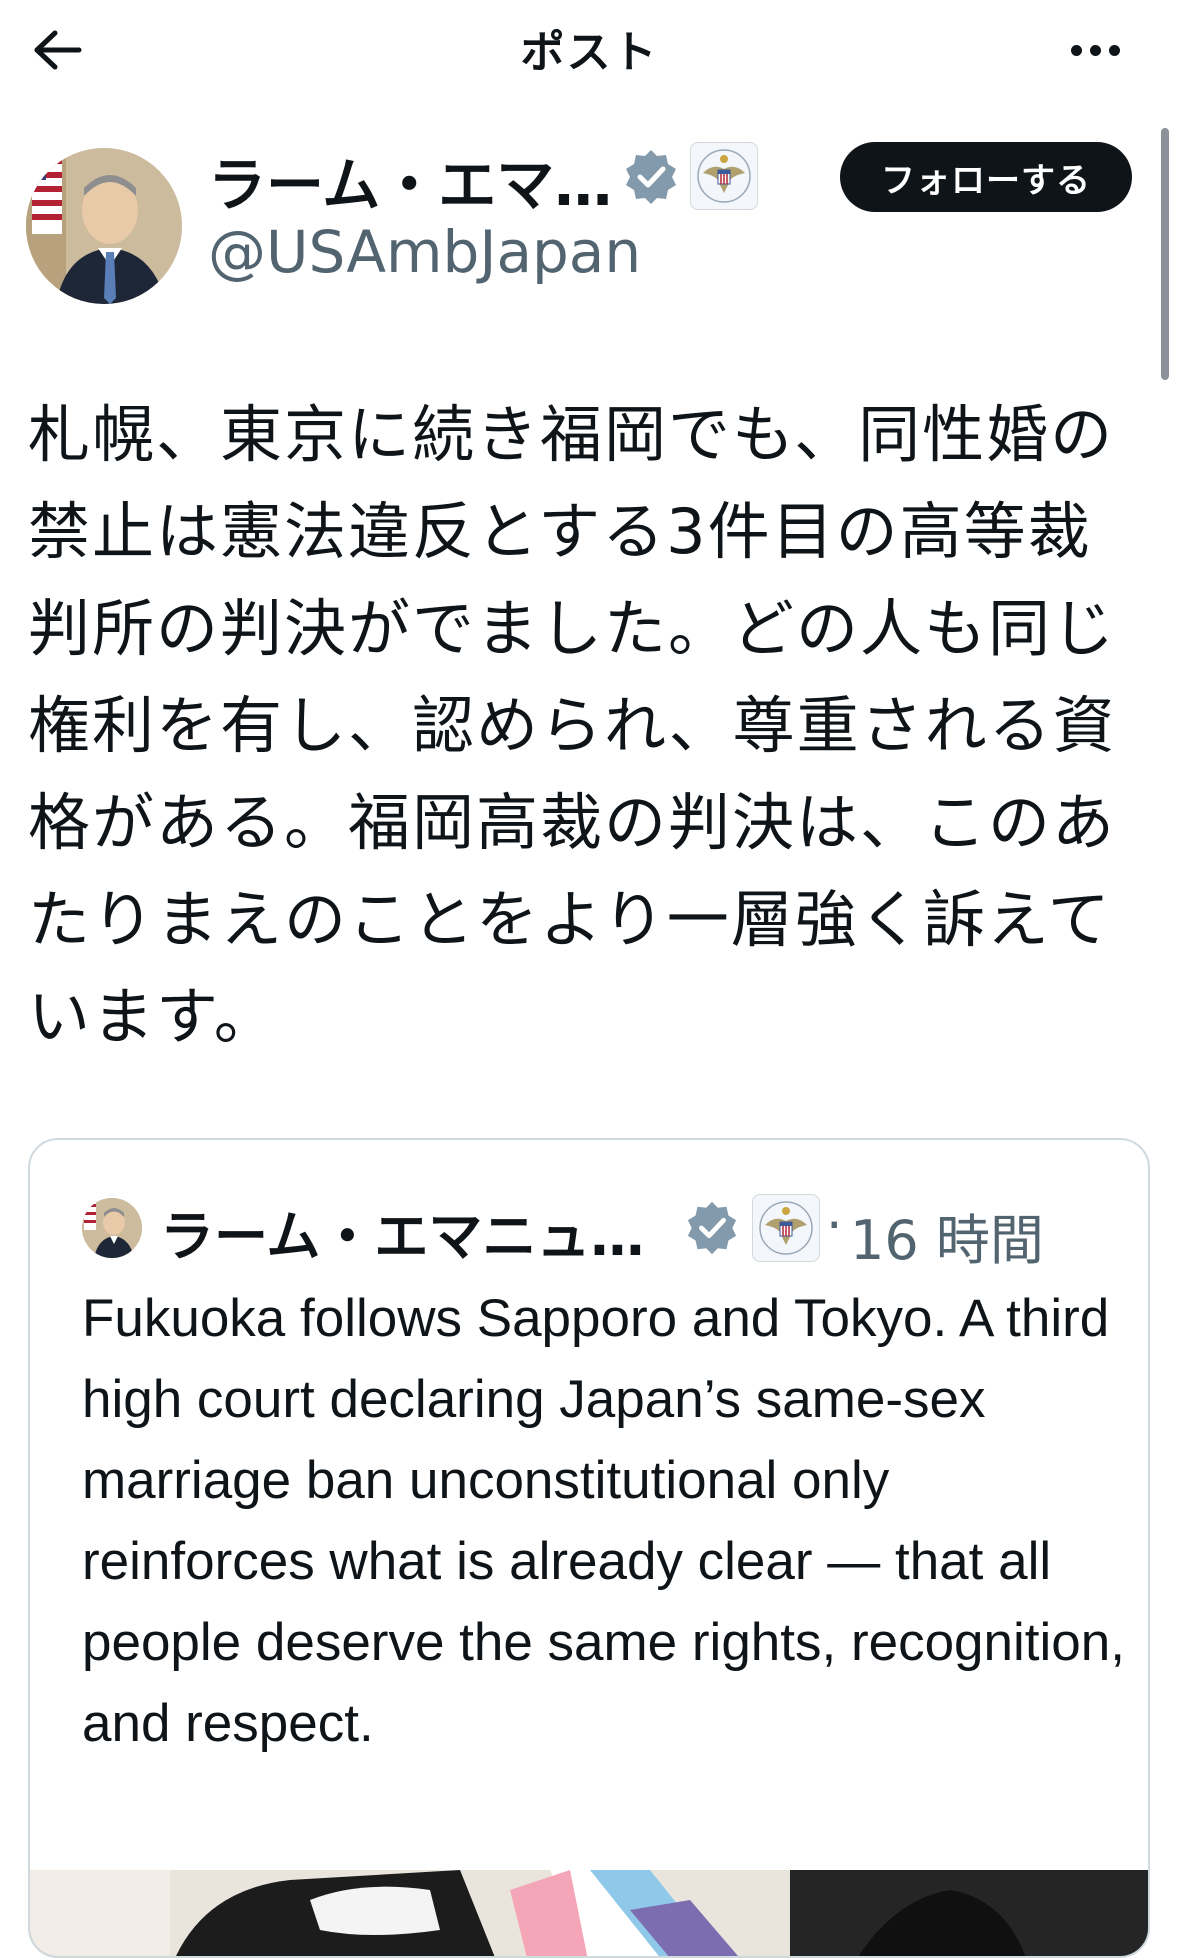 This screenshot has width=1179, height=1958. I want to click on page-title: ポスト, so click(589, 52).